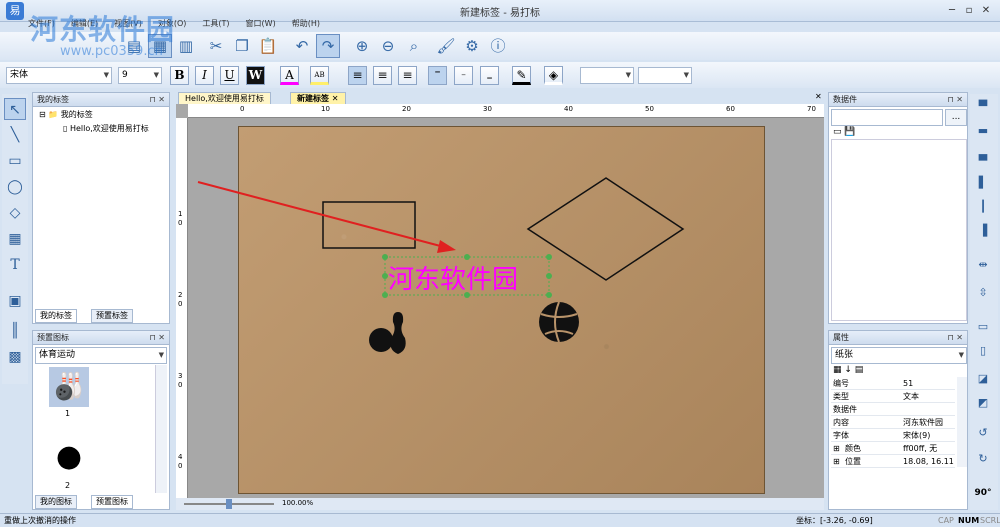  I want to click on data-panel-title: 数据件, so click(845, 99).